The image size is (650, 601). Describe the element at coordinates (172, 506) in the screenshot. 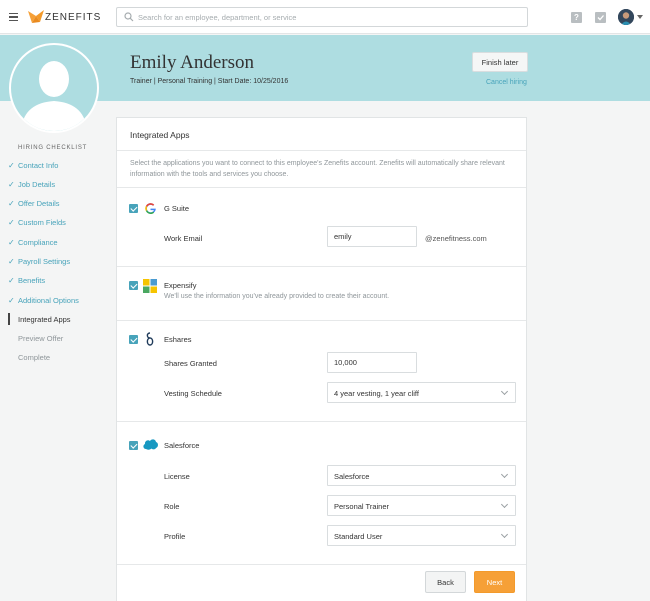

I see `role-label: Role` at that location.